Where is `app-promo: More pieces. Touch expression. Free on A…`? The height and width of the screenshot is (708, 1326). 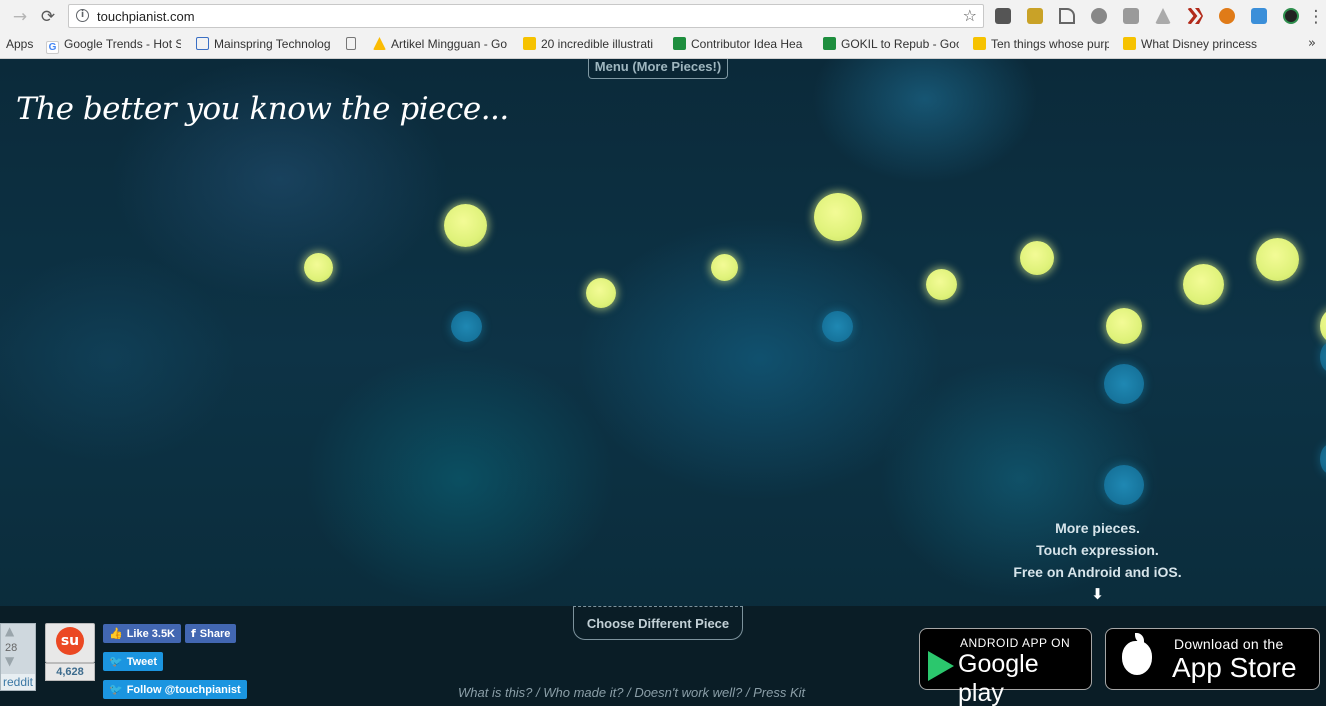 app-promo: More pieces. Touch expression. Free on A… is located at coordinates (1097, 561).